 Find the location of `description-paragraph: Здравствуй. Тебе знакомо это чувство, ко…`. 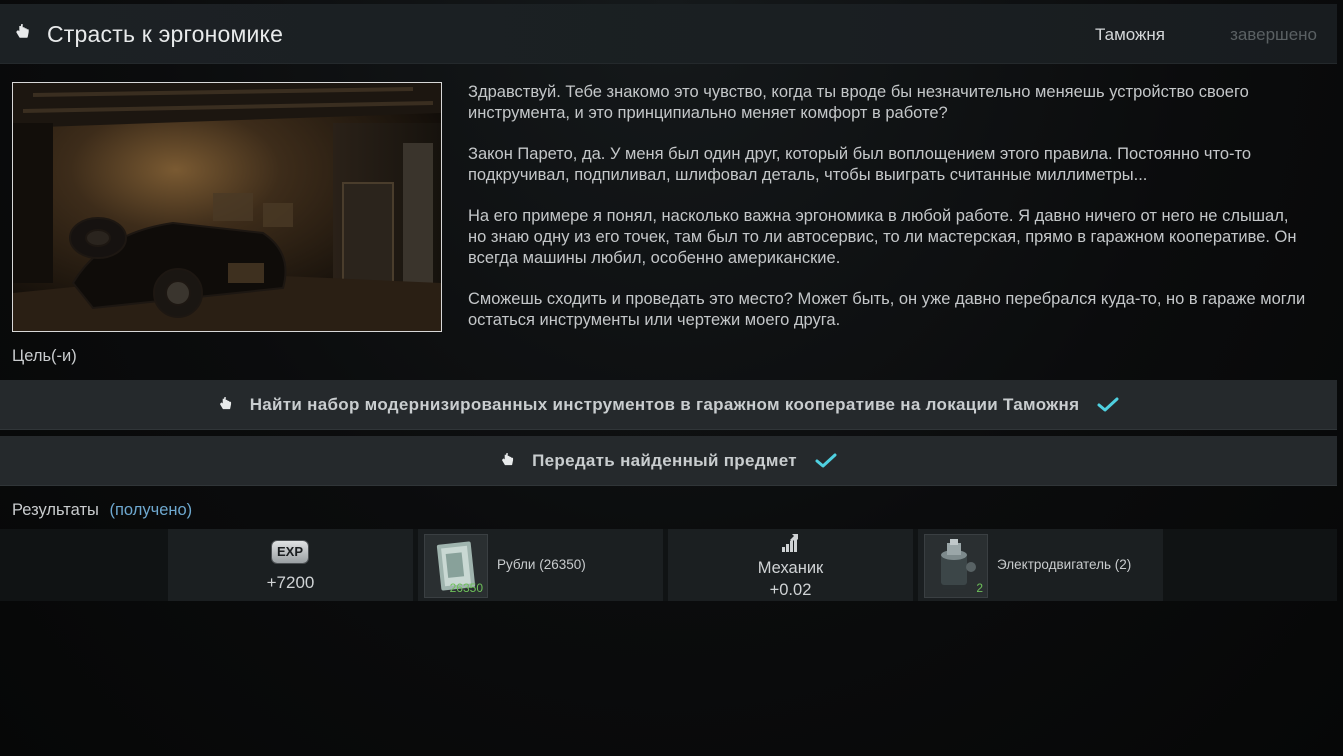

description-paragraph: Здравствуй. Тебе знакомо это чувство, ко… is located at coordinates (858, 102).